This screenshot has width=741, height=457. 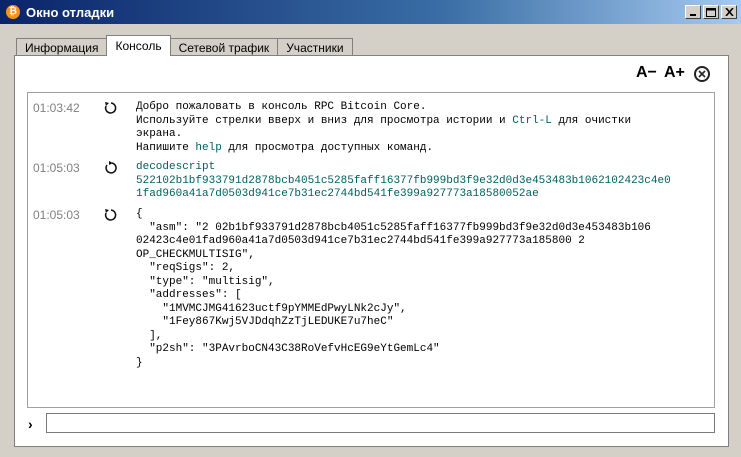 I want to click on clear-icon, so click(x=702, y=74).